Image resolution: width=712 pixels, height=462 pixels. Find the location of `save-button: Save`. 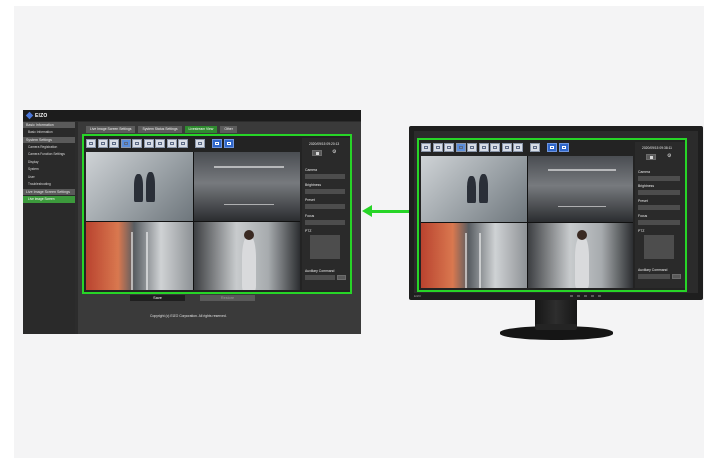

save-button: Save is located at coordinates (157, 298).